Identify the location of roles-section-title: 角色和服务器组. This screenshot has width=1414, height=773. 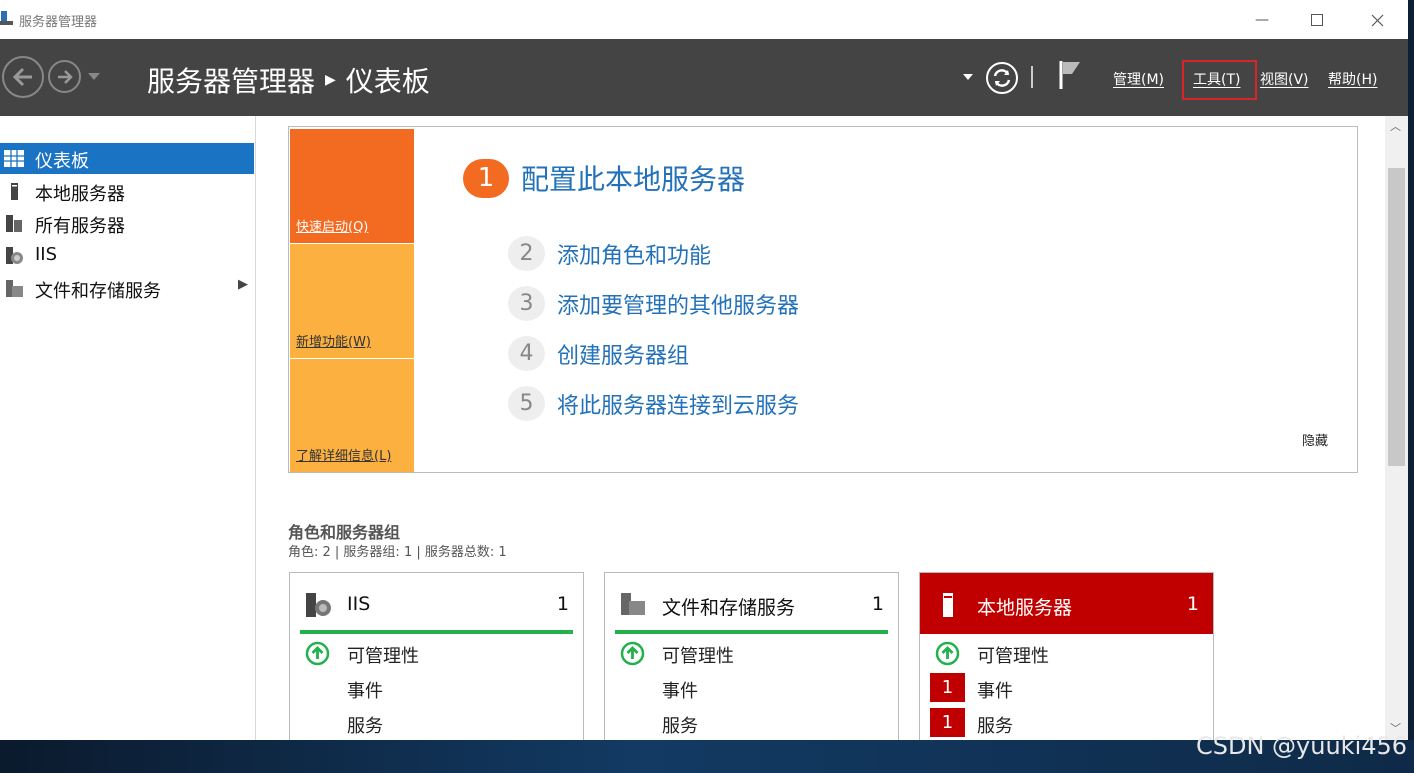
(344, 532).